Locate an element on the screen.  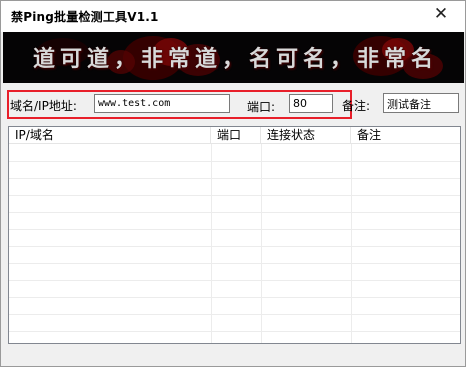
column-header-ip: IP/域名 is located at coordinates (110, 135).